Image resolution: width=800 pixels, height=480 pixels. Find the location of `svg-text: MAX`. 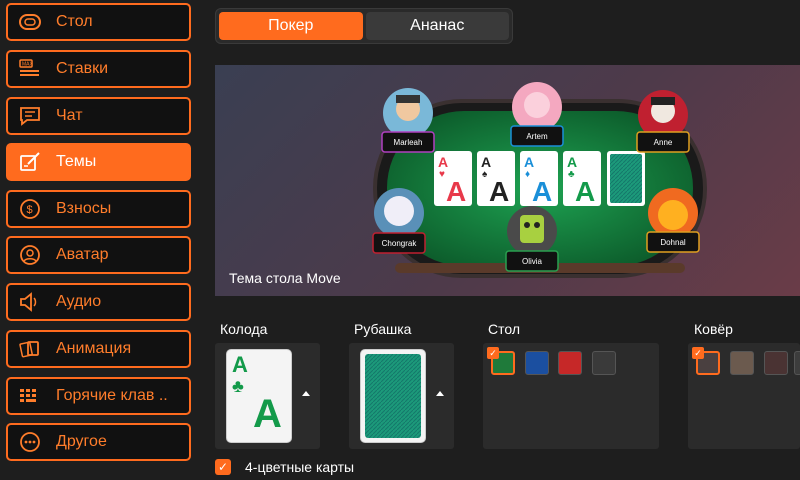

svg-text: MAX is located at coordinates (28, 65).